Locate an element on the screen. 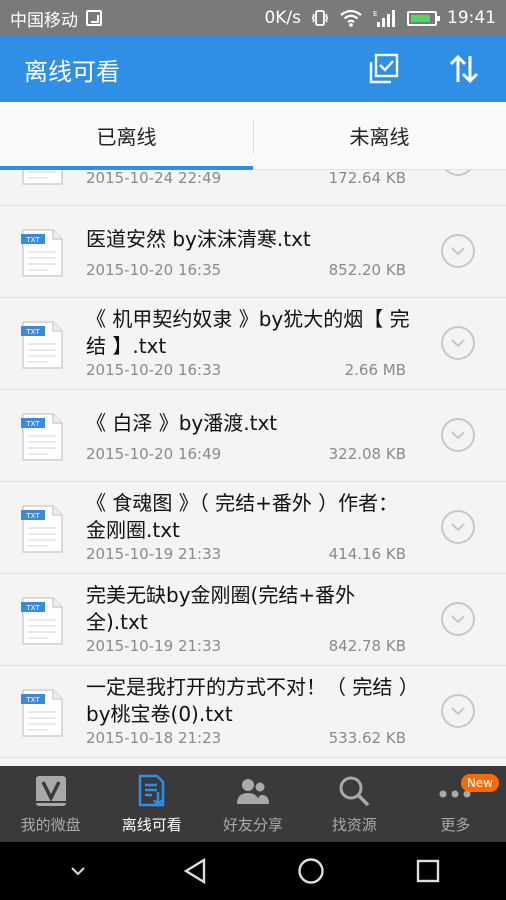 The image size is (506, 900). tab-label: 已离线 is located at coordinates (126, 137).